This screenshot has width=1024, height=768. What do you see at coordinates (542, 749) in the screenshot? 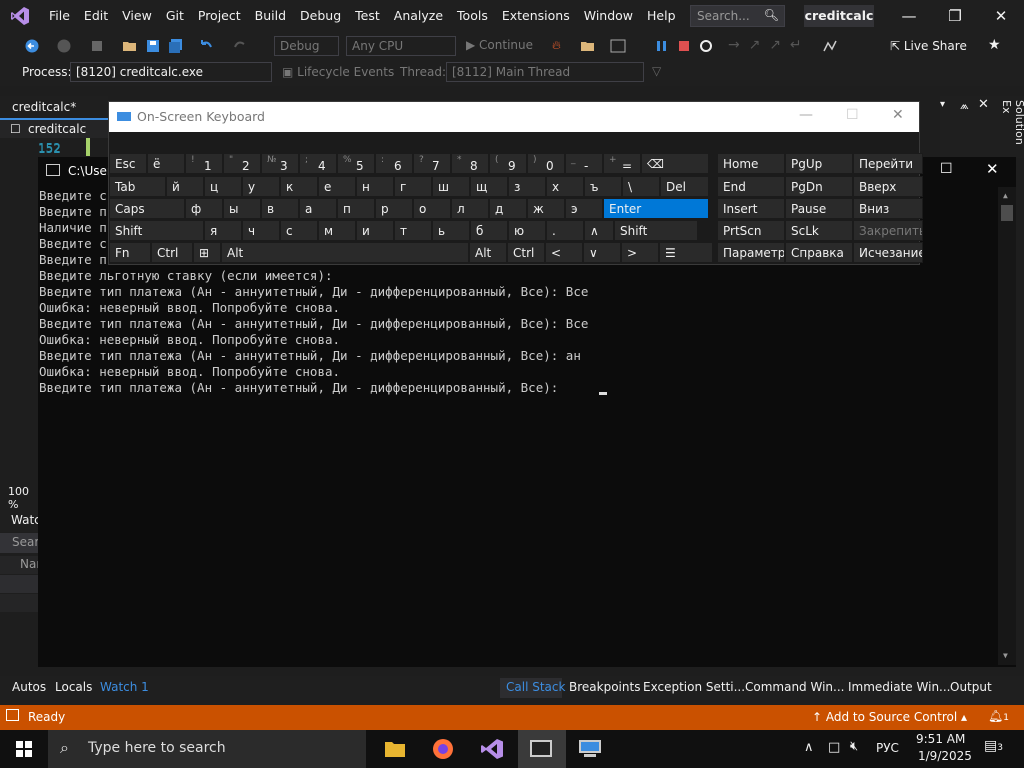
I see `console-taskbar-button` at bounding box center [542, 749].